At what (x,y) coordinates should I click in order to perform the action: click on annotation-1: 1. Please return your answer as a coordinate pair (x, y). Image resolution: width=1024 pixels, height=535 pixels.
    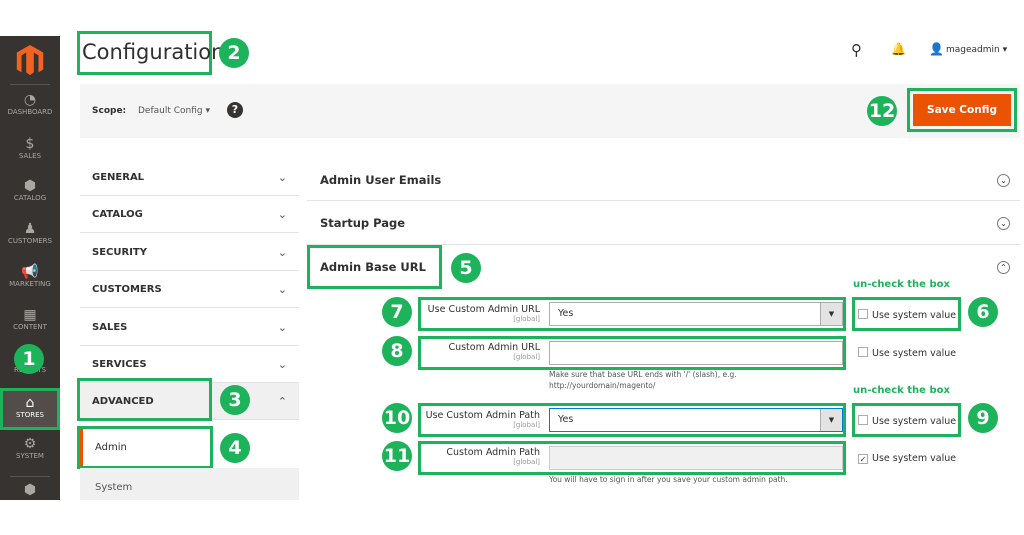
    Looking at the image, I should click on (29, 359).